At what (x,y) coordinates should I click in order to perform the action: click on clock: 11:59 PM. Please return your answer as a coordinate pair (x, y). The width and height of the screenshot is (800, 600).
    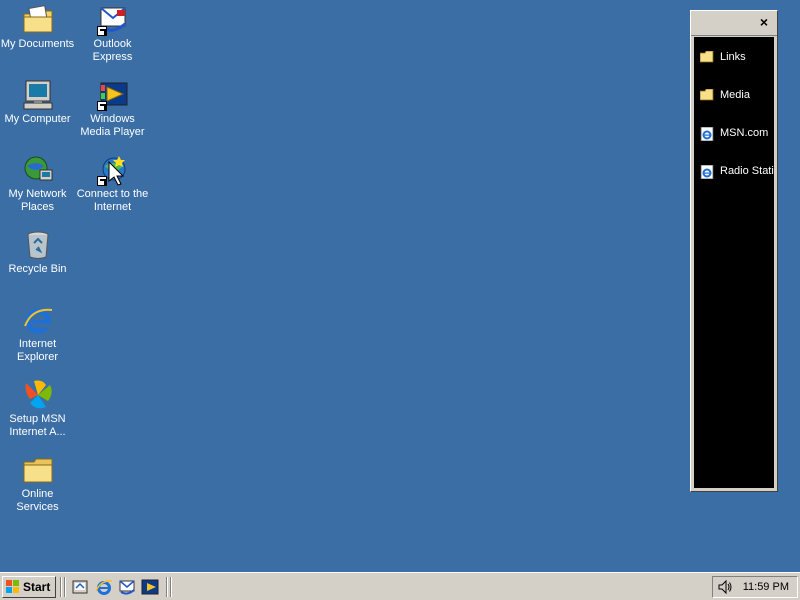
    Looking at the image, I should click on (766, 587).